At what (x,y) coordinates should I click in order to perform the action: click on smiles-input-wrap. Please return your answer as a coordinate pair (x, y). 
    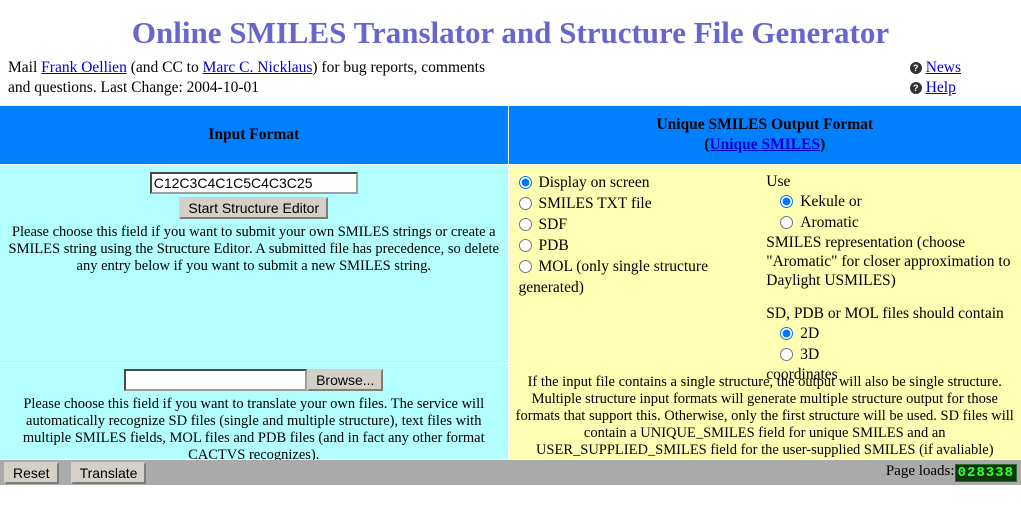
    Looking at the image, I should click on (254, 183).